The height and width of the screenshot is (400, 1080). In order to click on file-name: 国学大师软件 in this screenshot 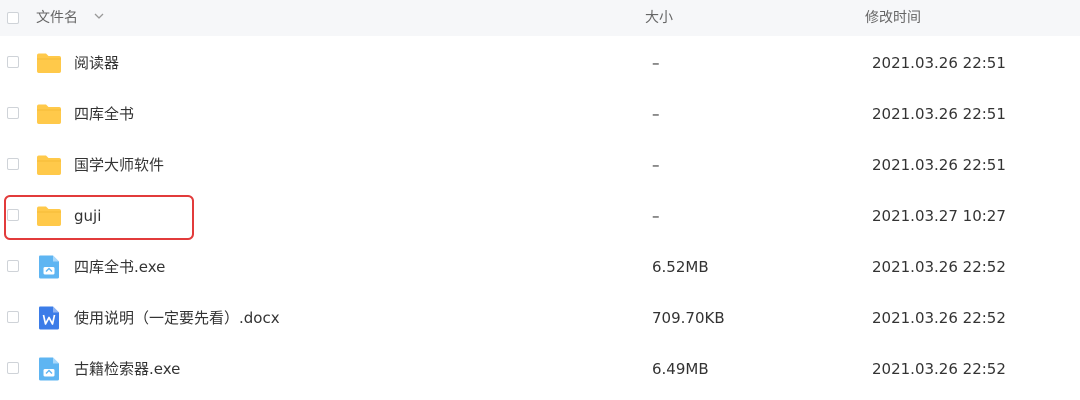, I will do `click(119, 165)`.